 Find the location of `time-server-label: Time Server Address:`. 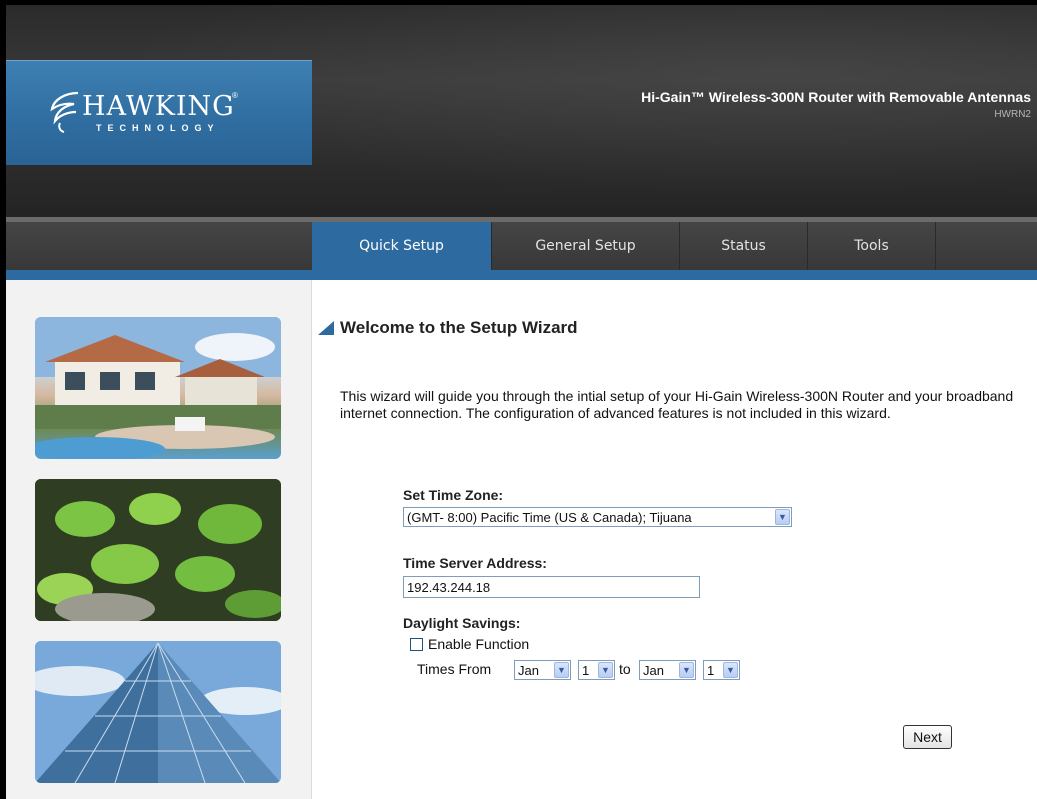

time-server-label: Time Server Address: is located at coordinates (475, 563).